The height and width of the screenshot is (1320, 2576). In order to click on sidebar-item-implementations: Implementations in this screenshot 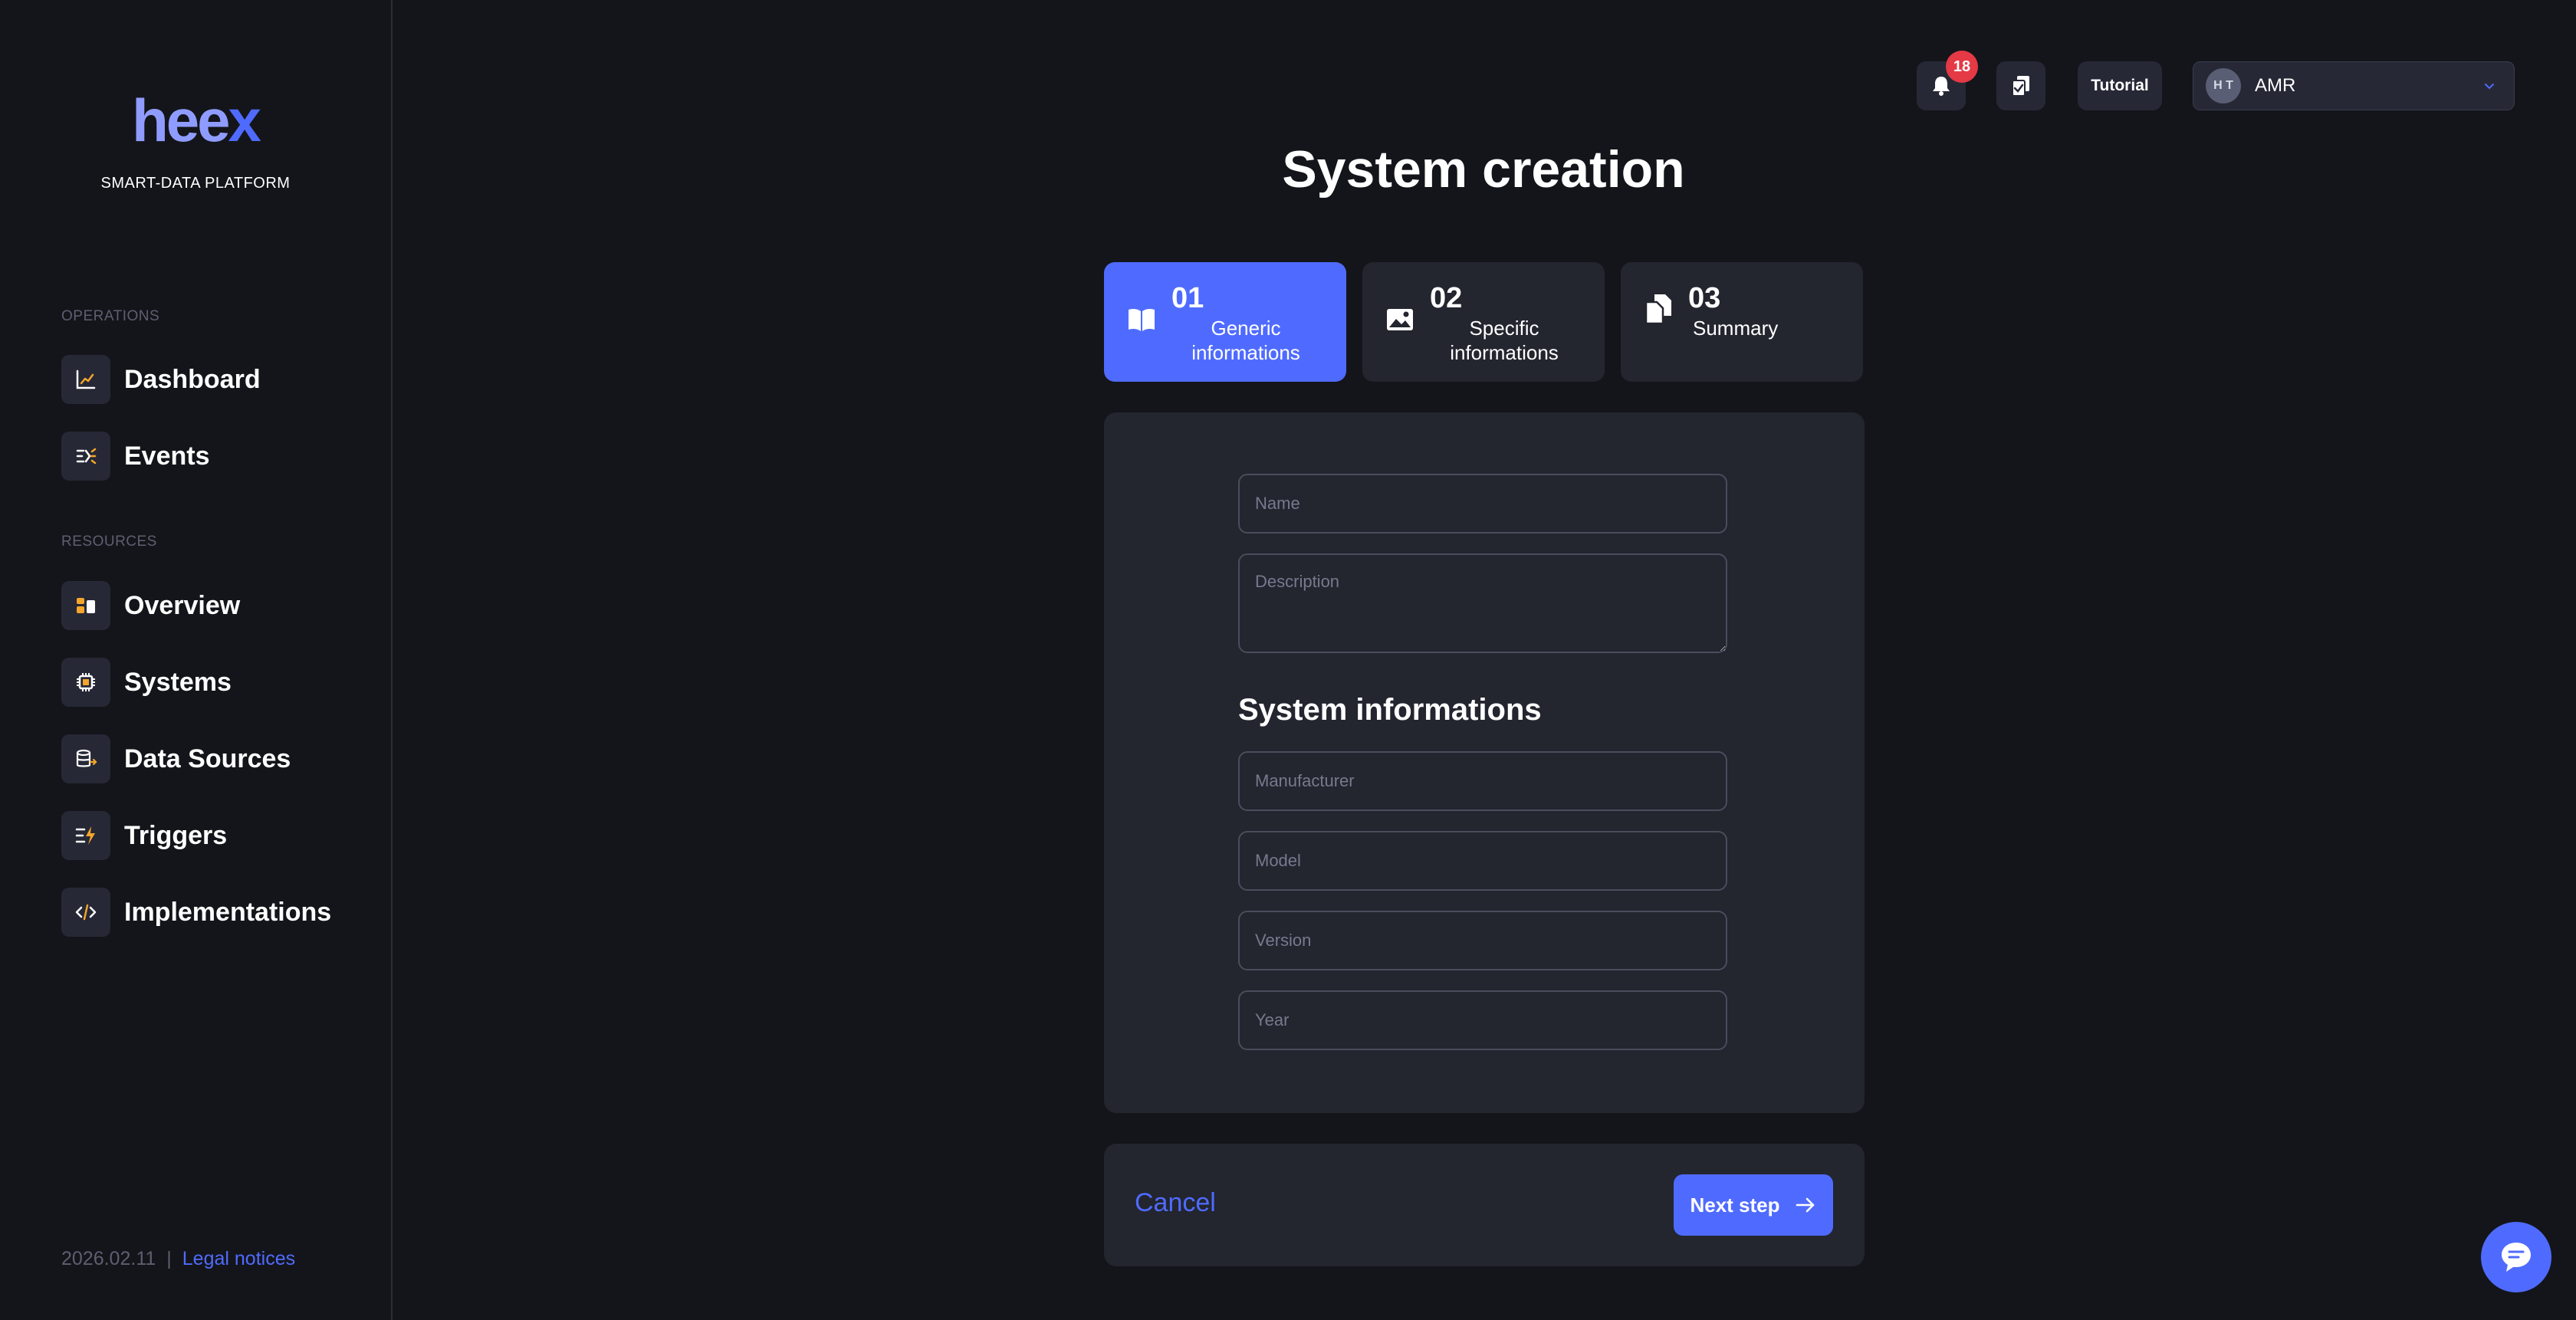, I will do `click(196, 912)`.